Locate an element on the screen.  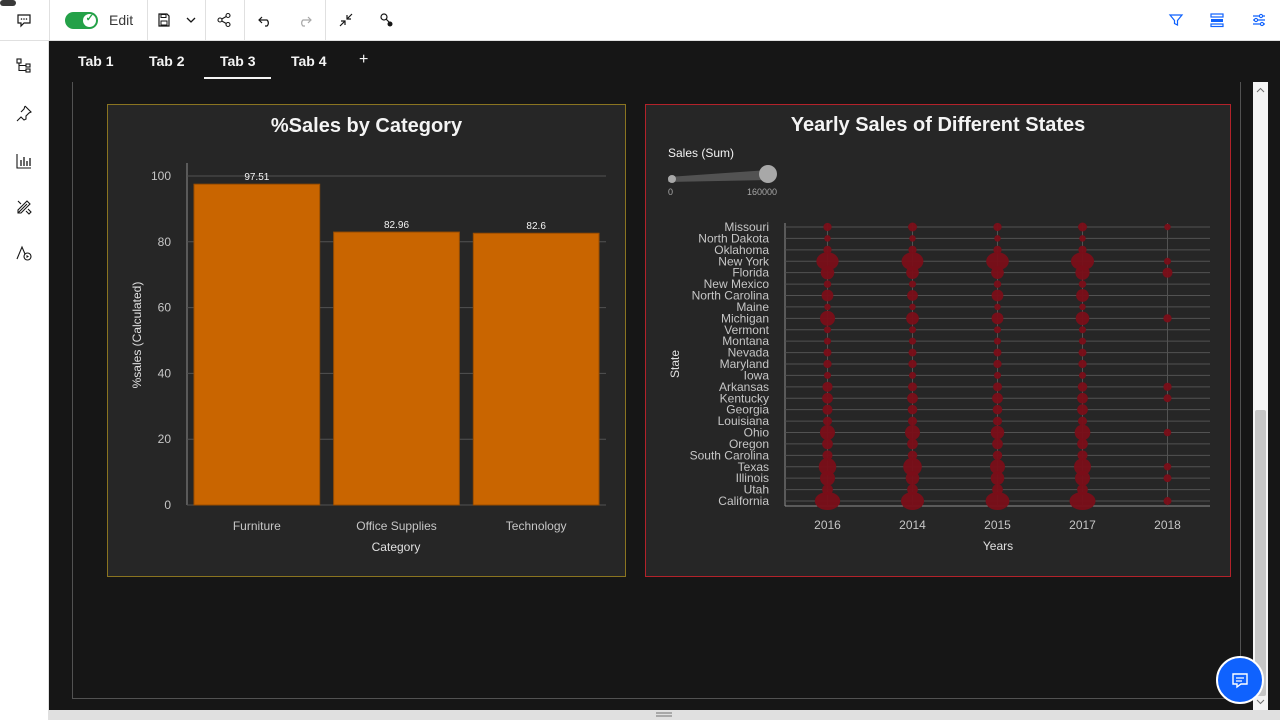
y-tick-label: 100 is located at coordinates (161, 176).